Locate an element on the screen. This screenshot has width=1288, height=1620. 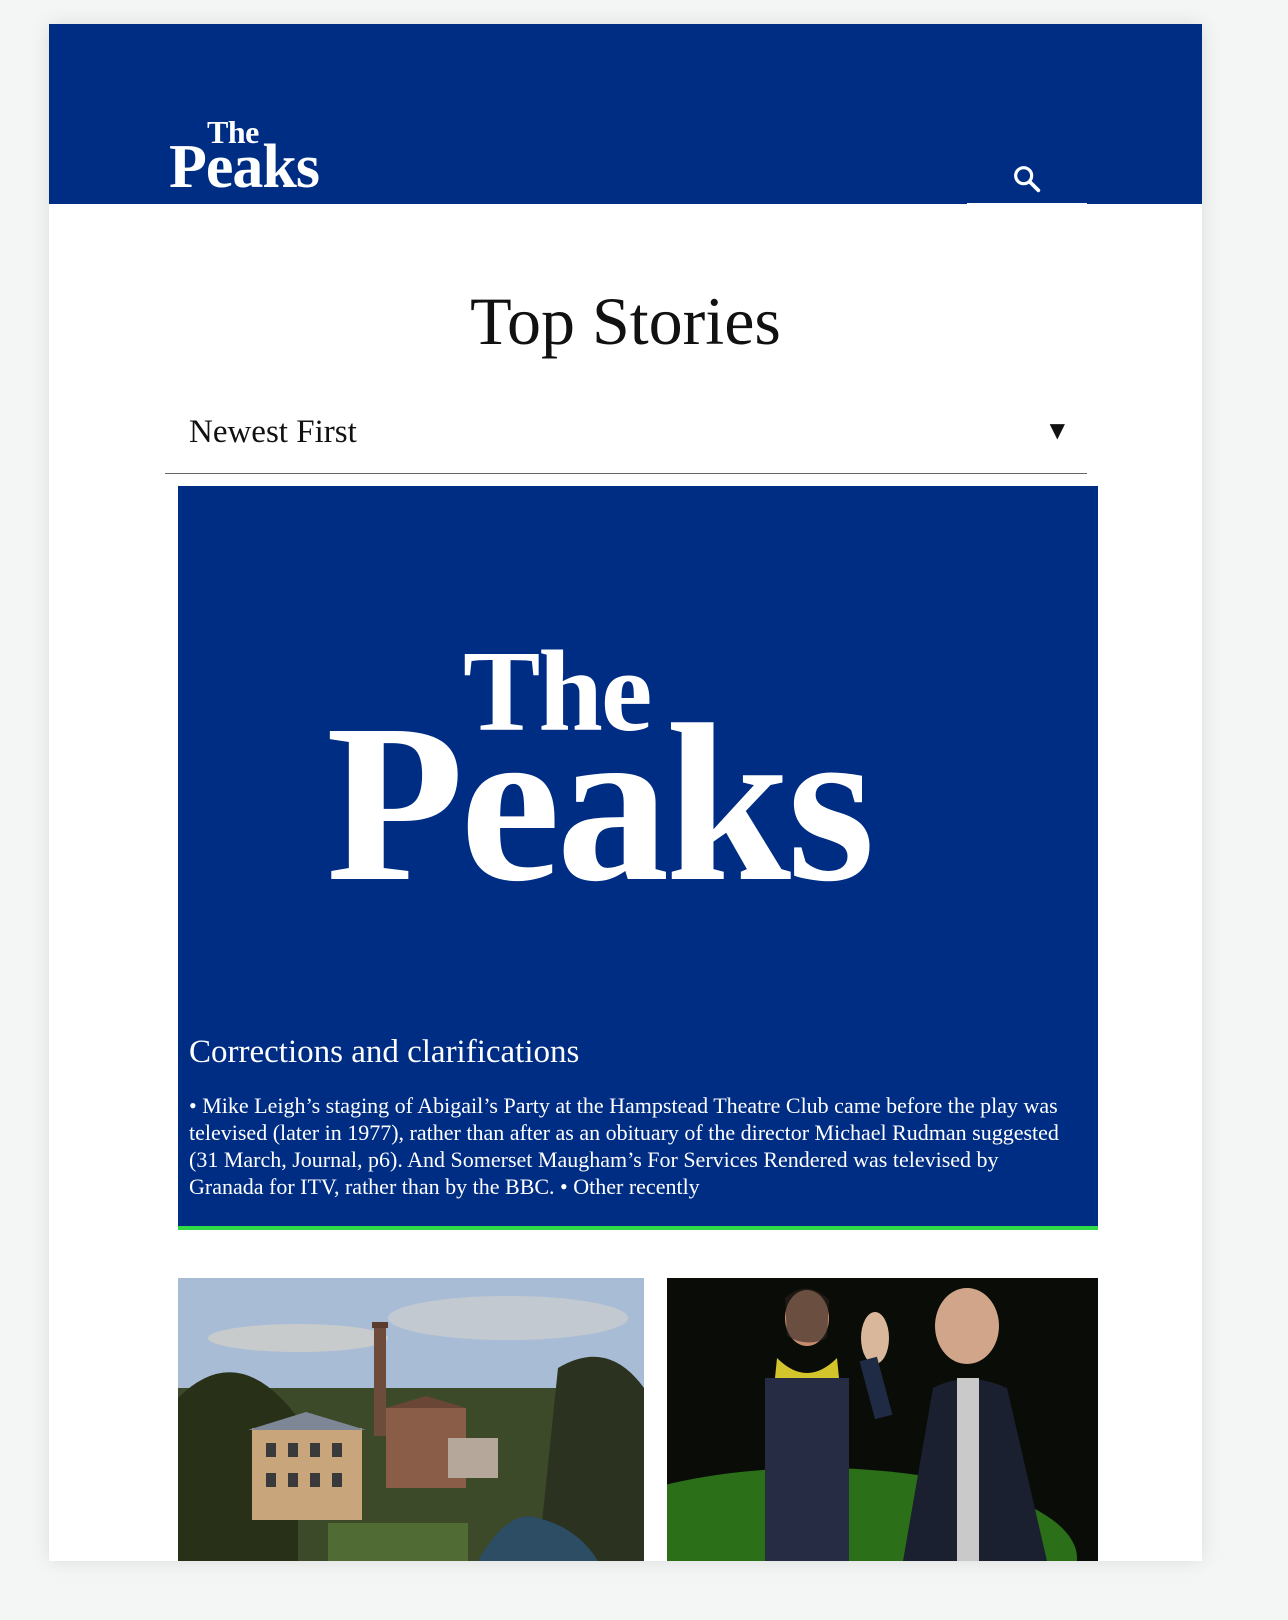
story-thumbnail-mill is located at coordinates (411, 1419).